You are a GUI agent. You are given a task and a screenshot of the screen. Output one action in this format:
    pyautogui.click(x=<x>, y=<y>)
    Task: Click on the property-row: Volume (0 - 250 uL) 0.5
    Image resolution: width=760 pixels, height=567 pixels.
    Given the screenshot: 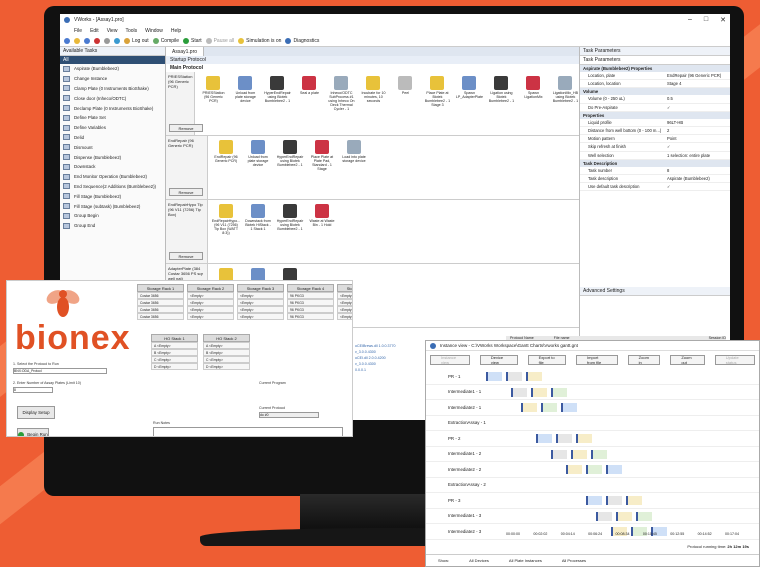 What is the action you would take?
    pyautogui.click(x=655, y=99)
    